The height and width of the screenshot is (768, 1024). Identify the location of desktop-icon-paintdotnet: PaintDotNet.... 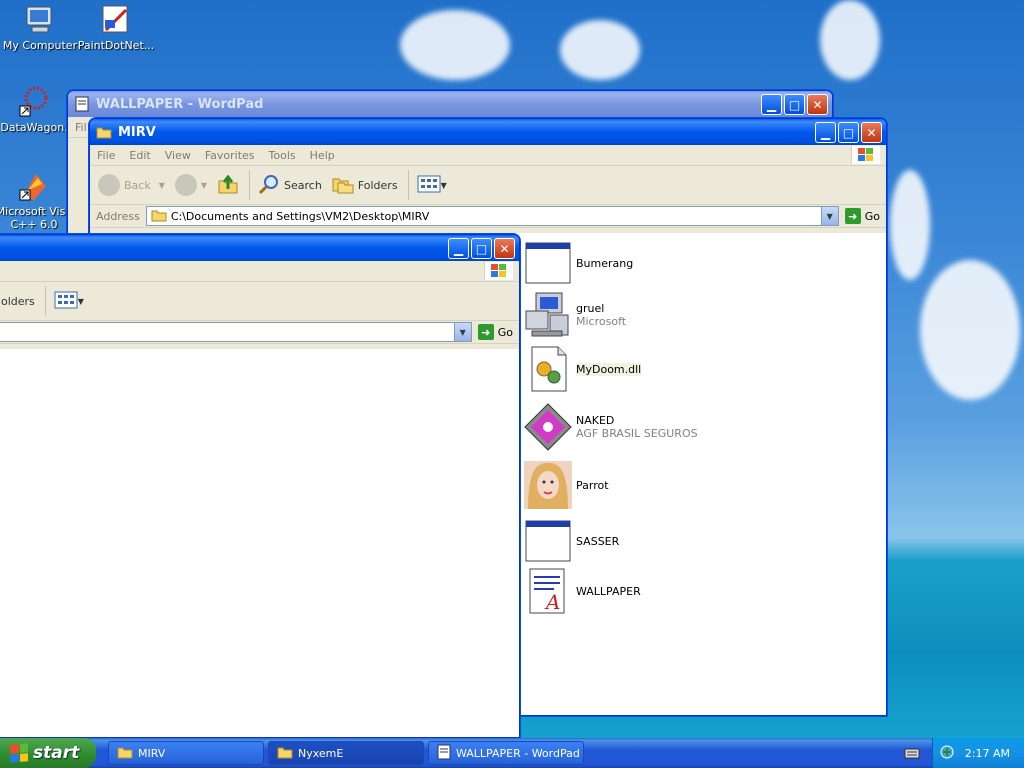
(116, 28).